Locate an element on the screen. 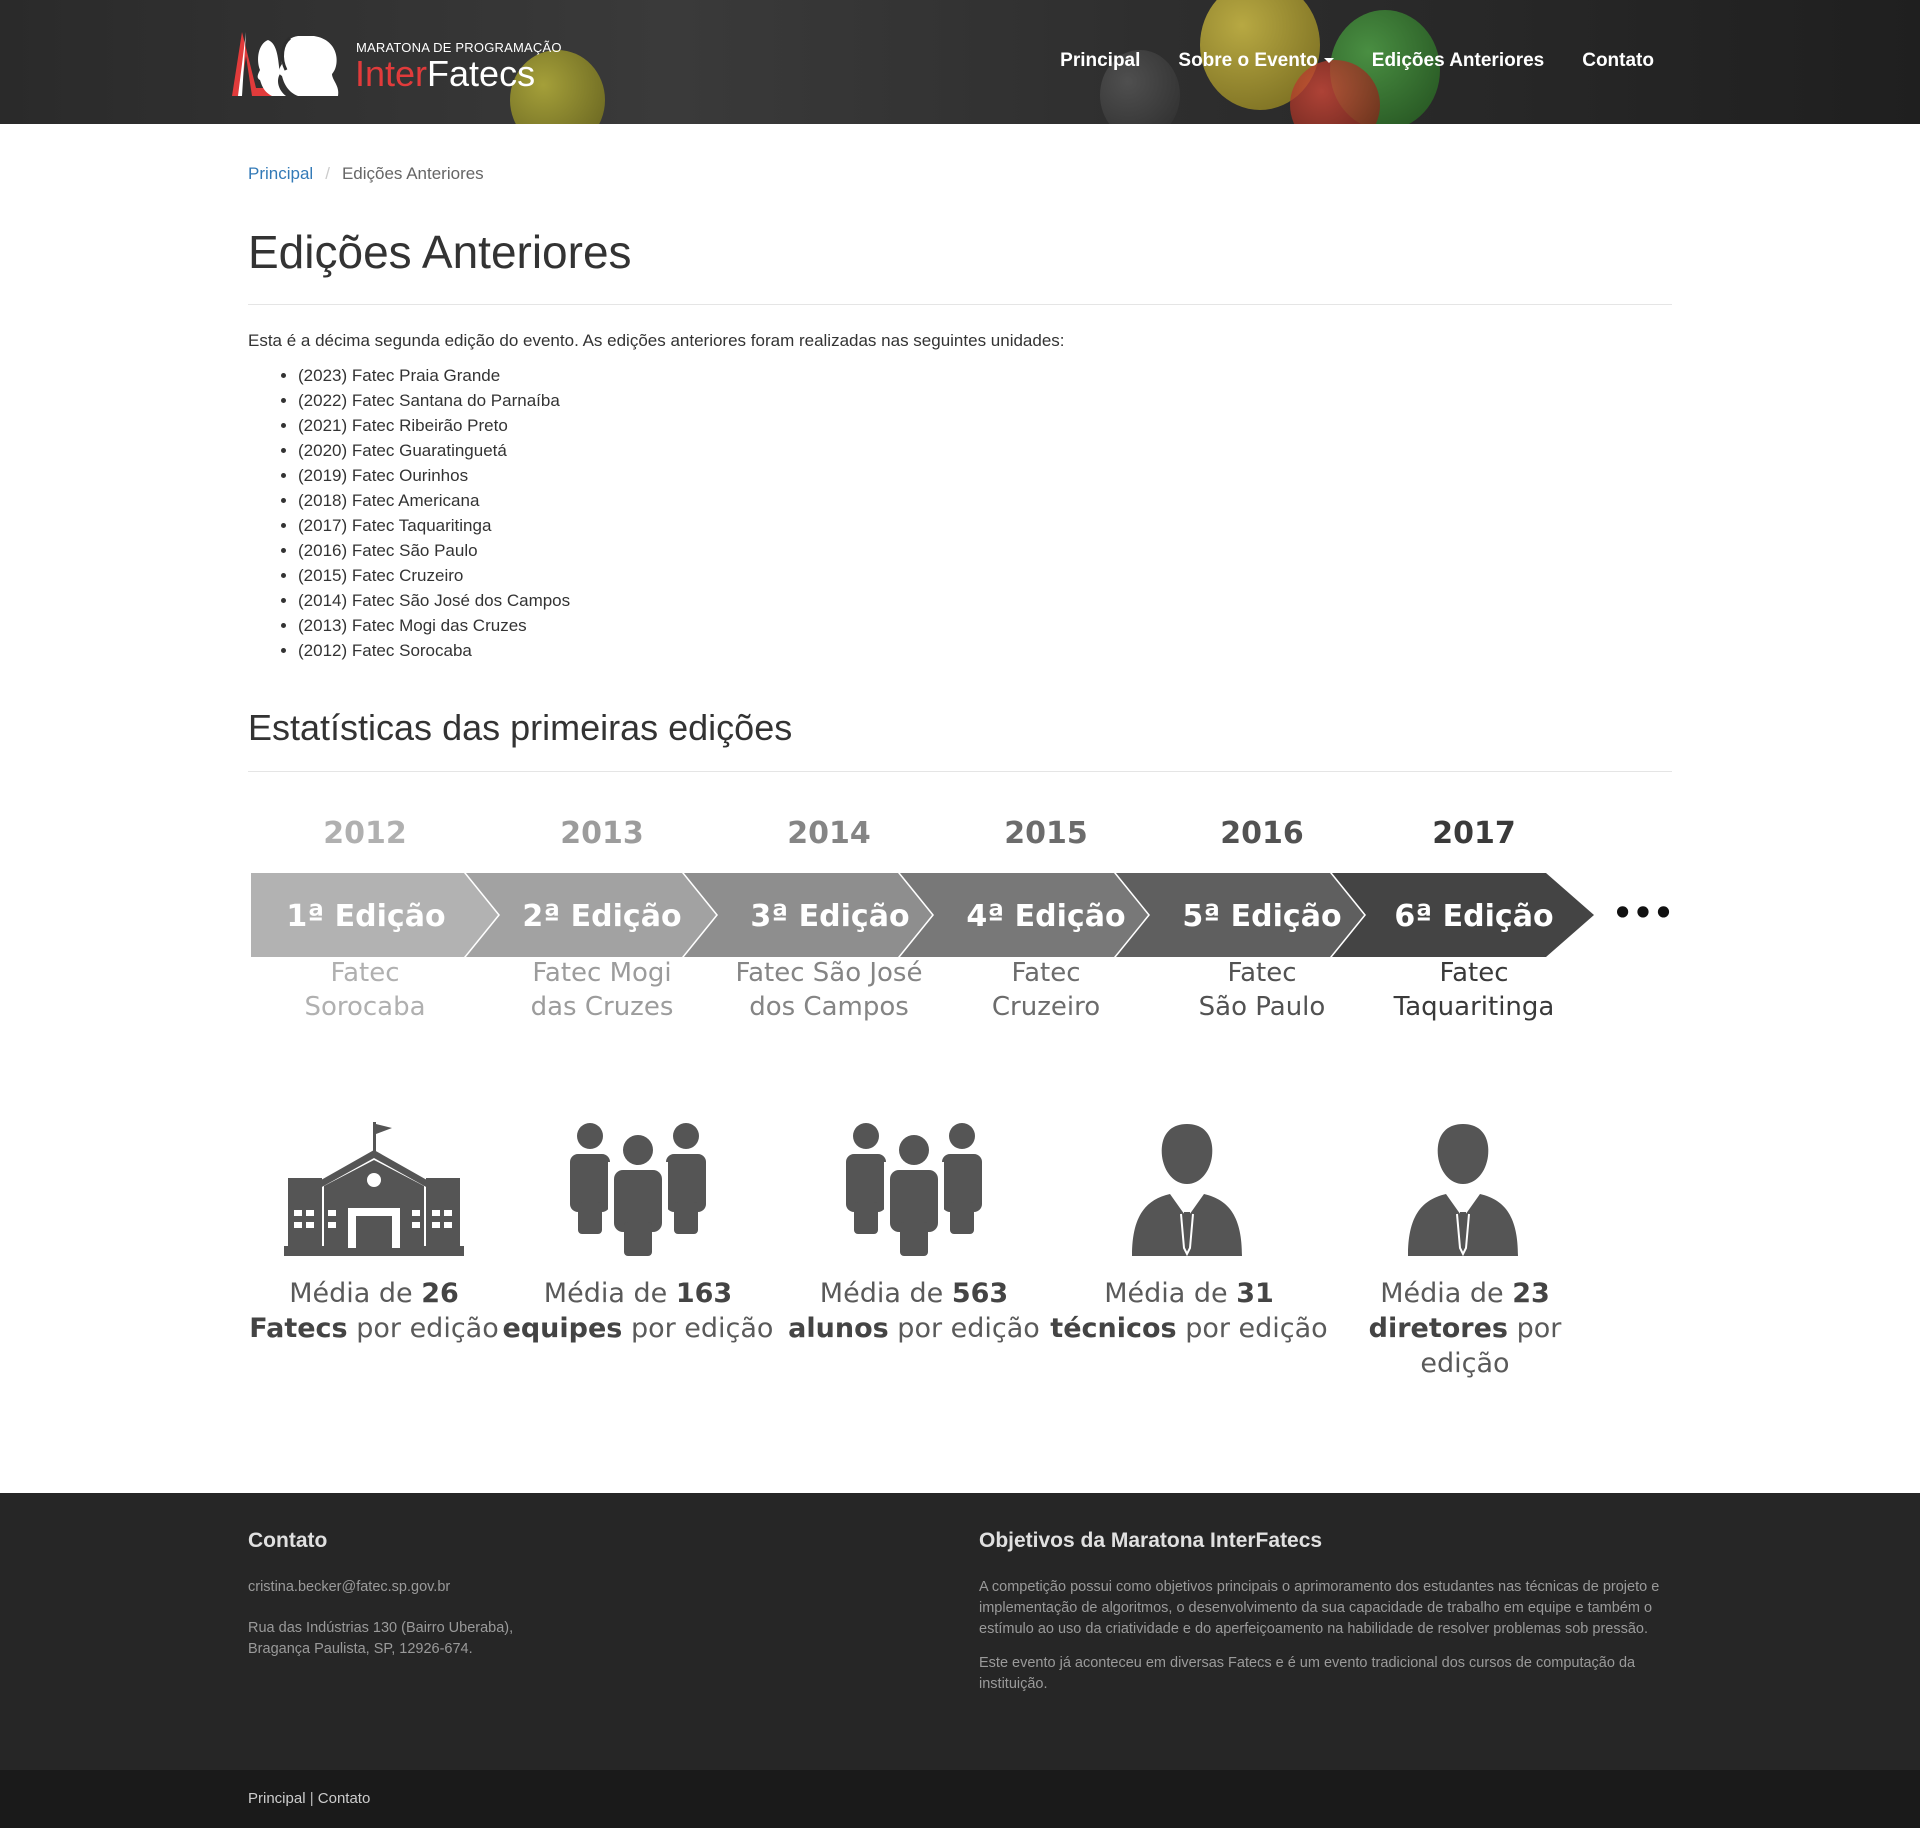 The width and height of the screenshot is (1920, 1828). list-item: (2017) Fatec Taquaritinga is located at coordinates (985, 525).